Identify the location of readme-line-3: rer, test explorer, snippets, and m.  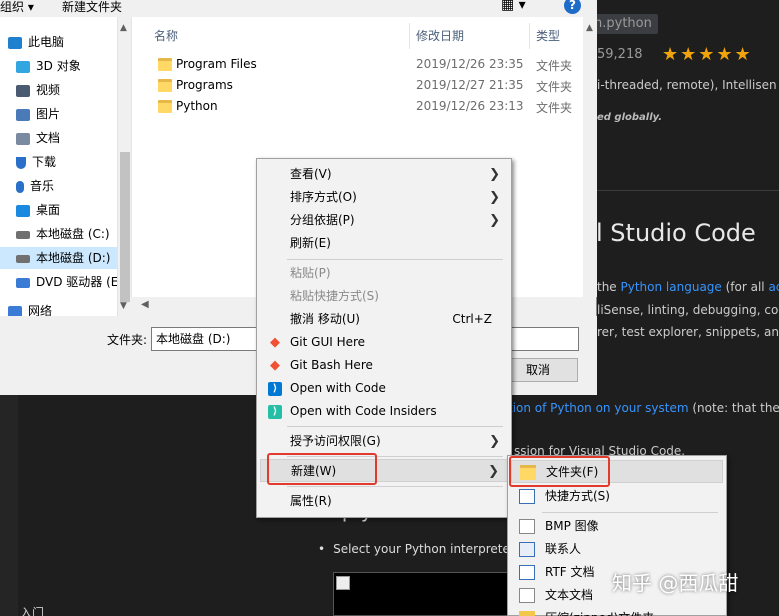
(688, 332).